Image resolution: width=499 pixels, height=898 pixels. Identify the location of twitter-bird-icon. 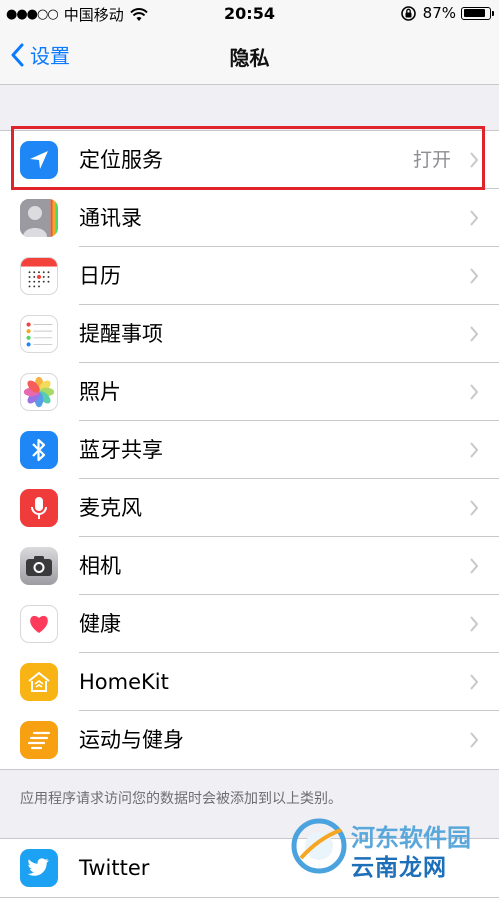
(39, 868).